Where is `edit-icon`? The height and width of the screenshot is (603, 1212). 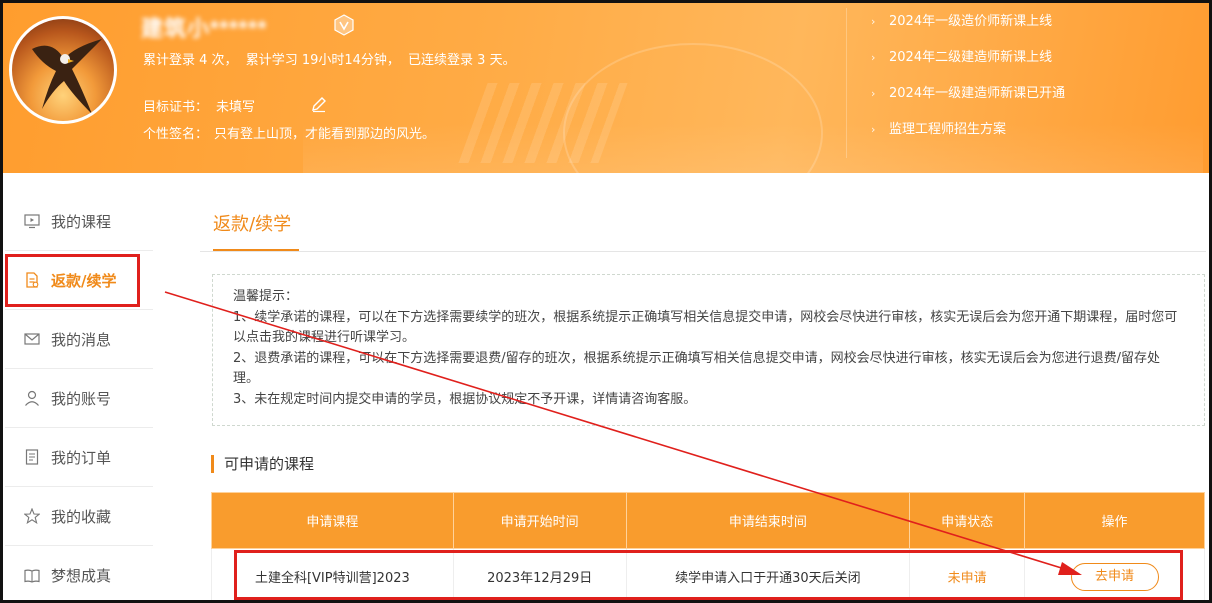 edit-icon is located at coordinates (319, 104).